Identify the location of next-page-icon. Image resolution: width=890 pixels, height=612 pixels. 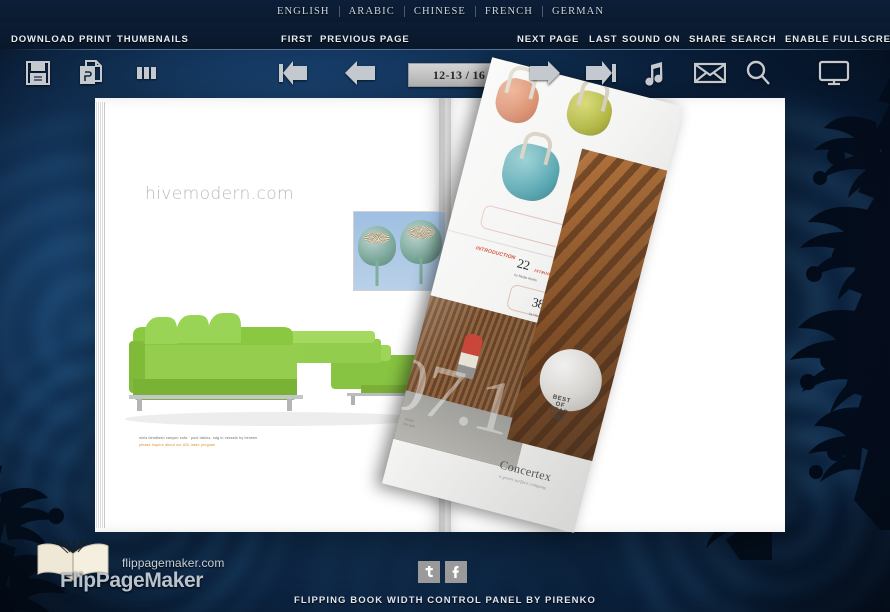
(545, 73).